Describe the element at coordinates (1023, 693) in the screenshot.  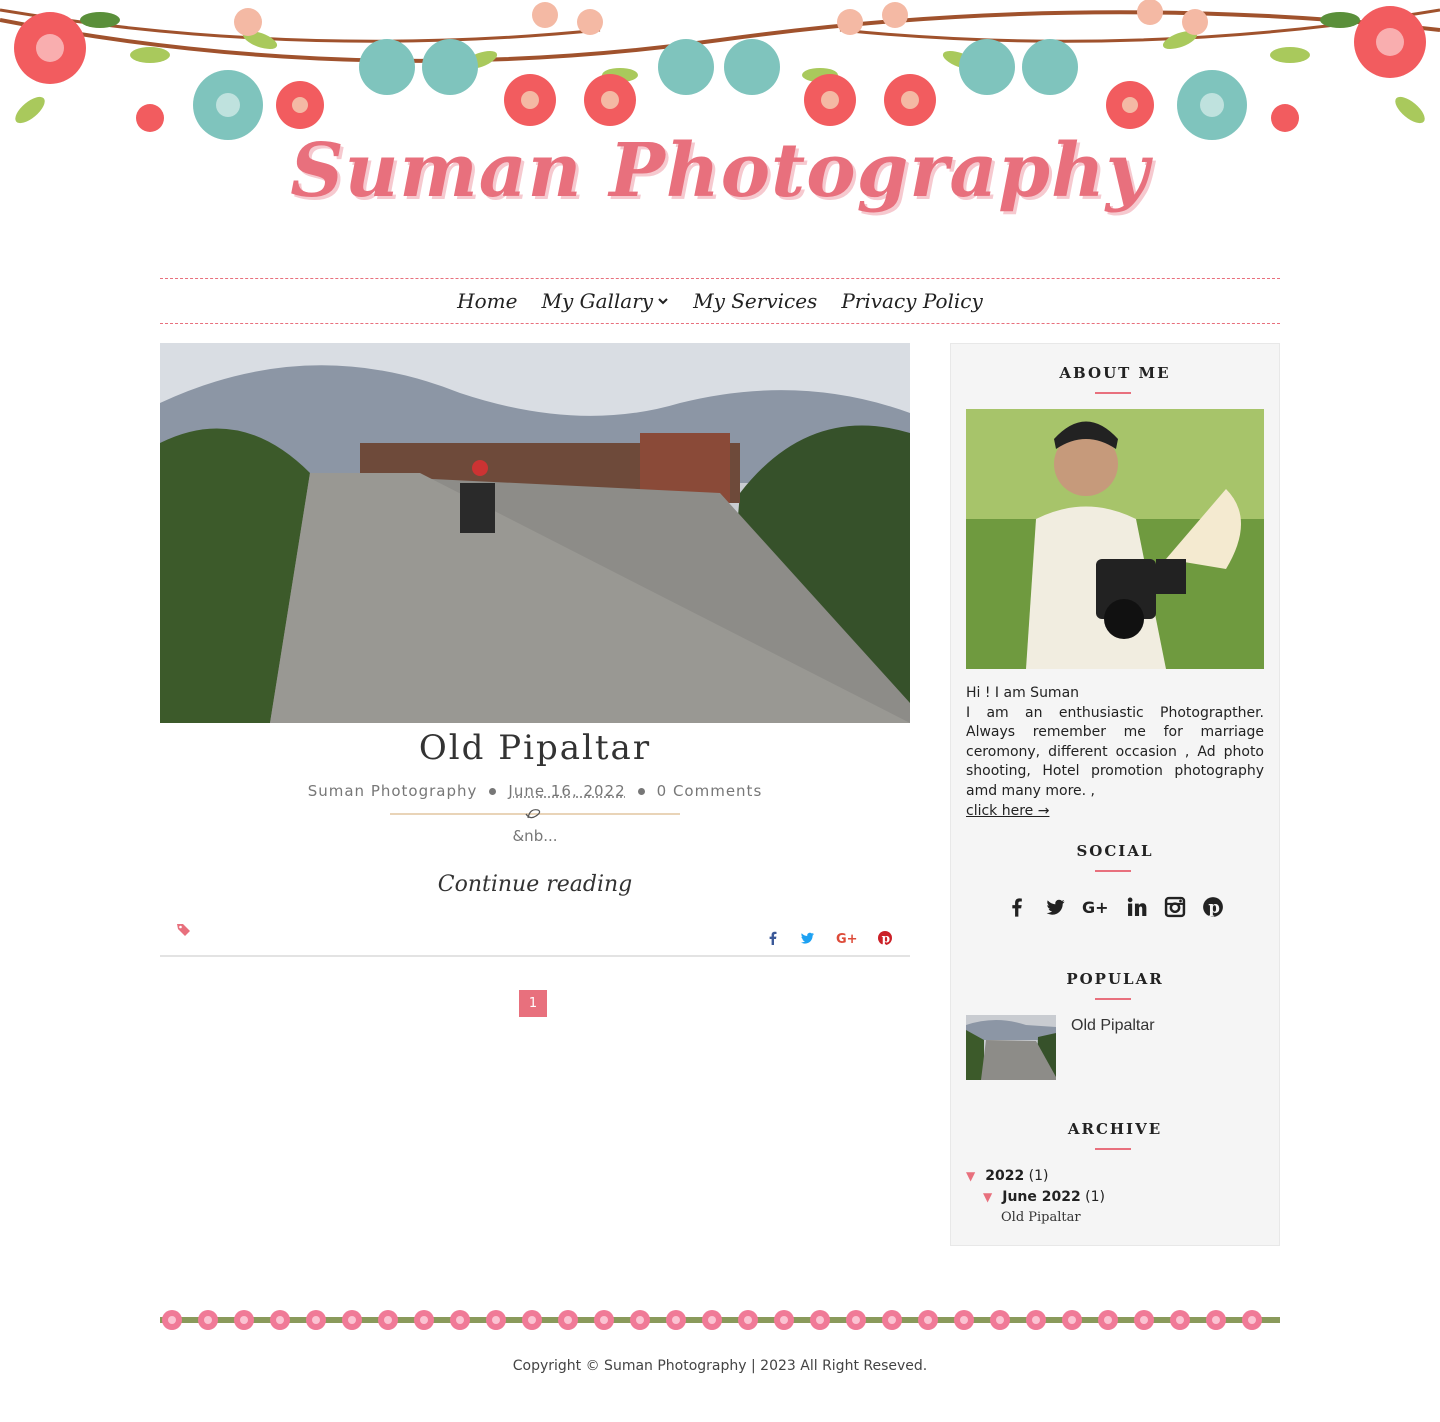
I see `about-greeting: Hi ! I am Suman` at that location.